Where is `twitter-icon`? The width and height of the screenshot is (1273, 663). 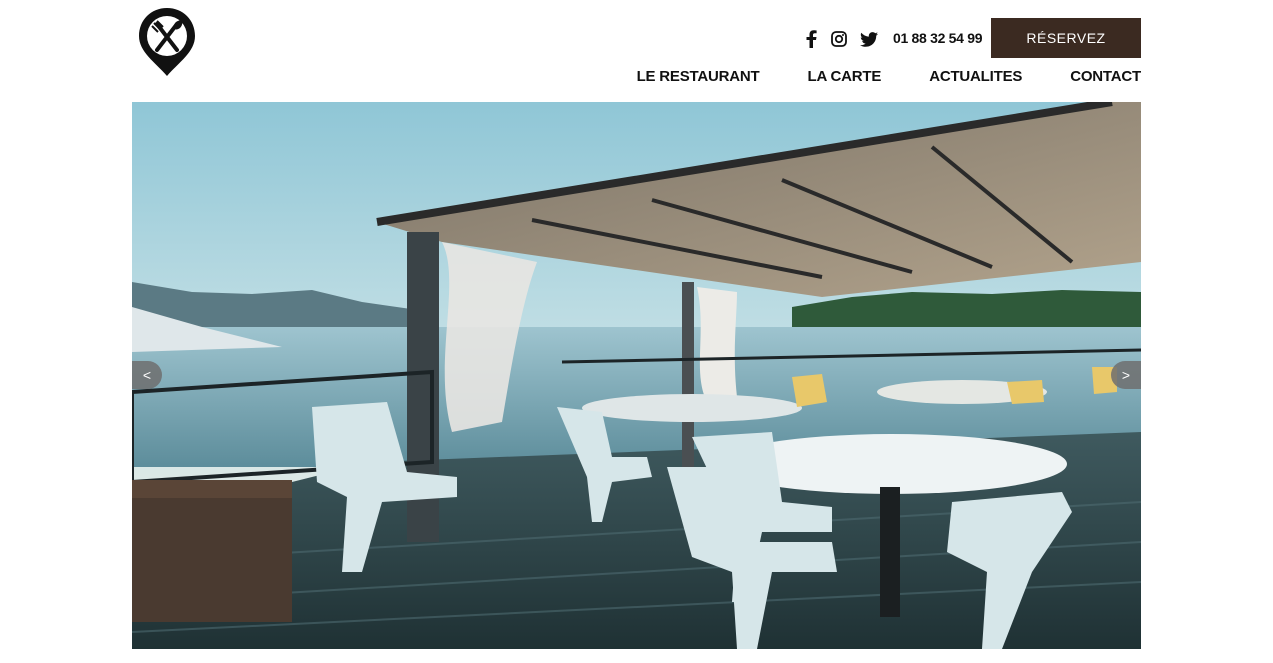 twitter-icon is located at coordinates (869, 39).